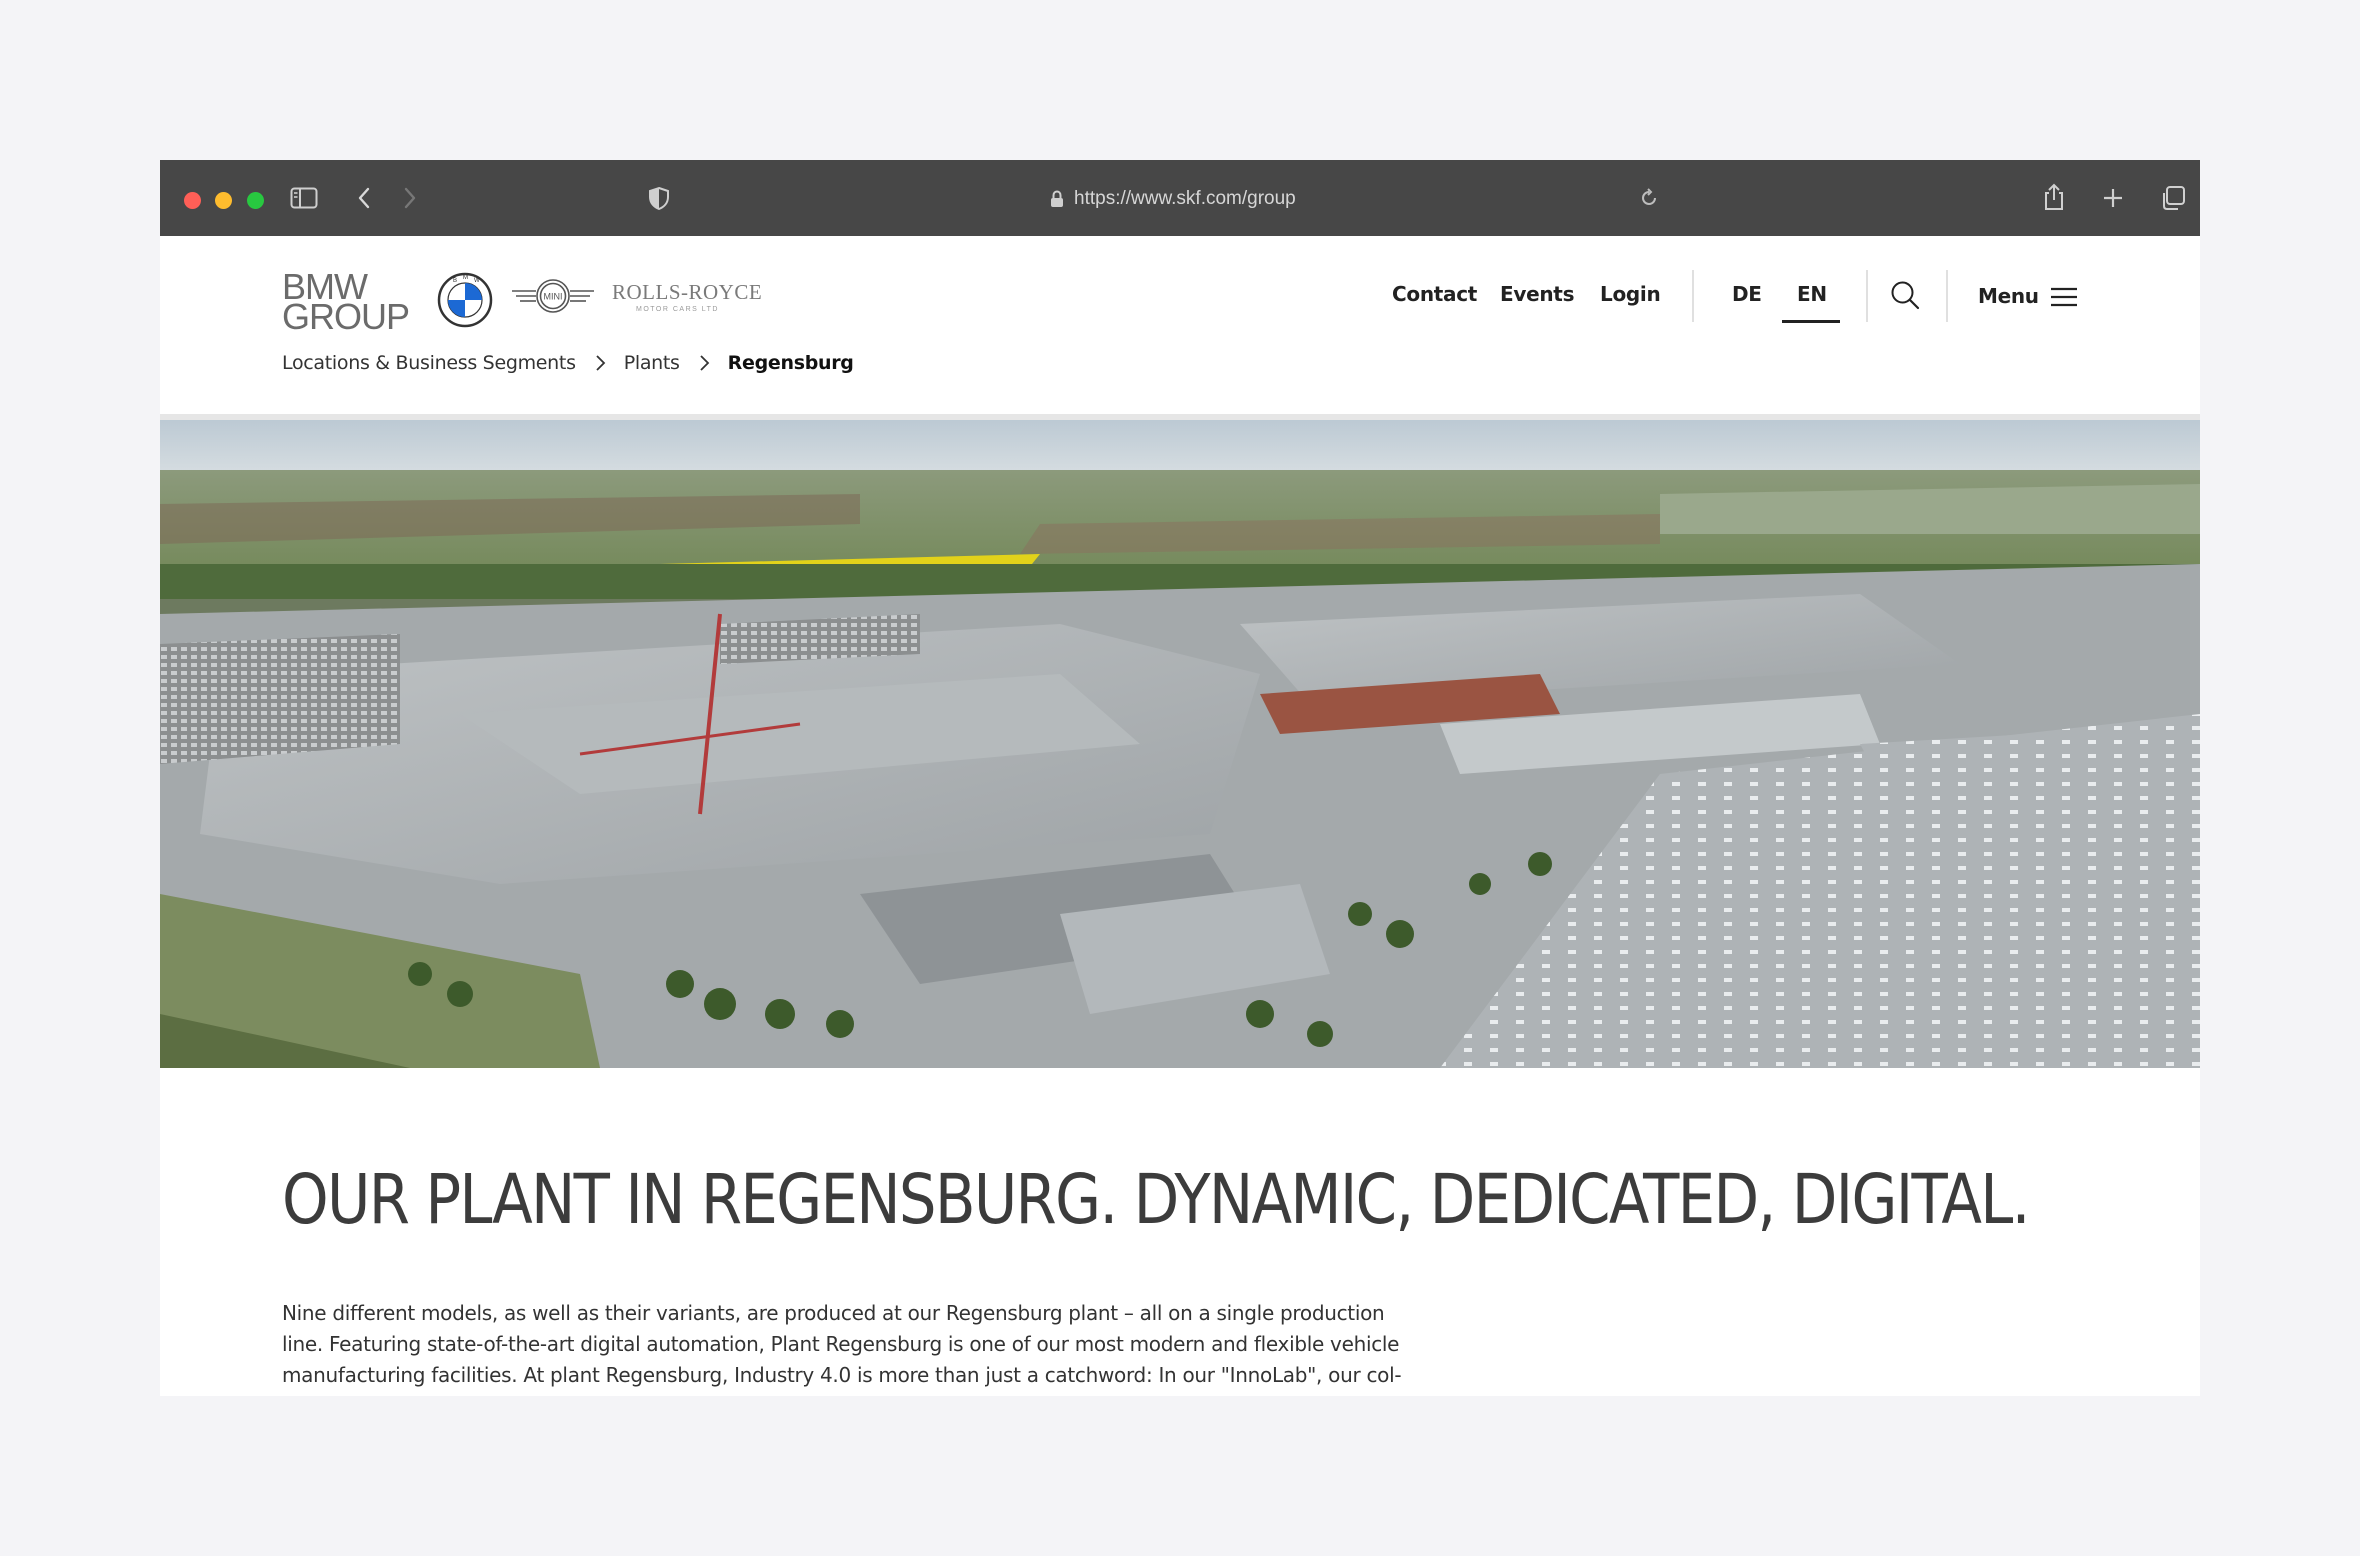 This screenshot has width=2360, height=1556. Describe the element at coordinates (255, 200) in the screenshot. I see `zoom-window-button` at that location.